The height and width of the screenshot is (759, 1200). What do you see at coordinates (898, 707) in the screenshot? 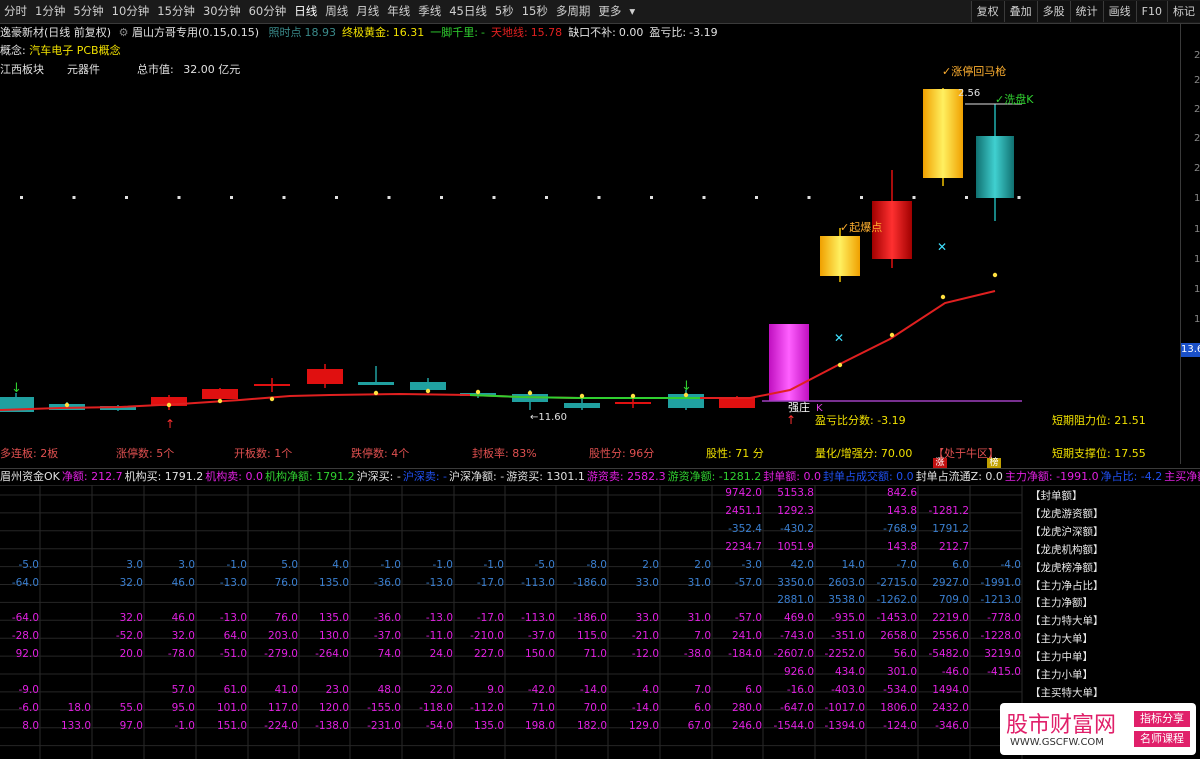
I see `grid-cell: 1806.0` at bounding box center [898, 707].